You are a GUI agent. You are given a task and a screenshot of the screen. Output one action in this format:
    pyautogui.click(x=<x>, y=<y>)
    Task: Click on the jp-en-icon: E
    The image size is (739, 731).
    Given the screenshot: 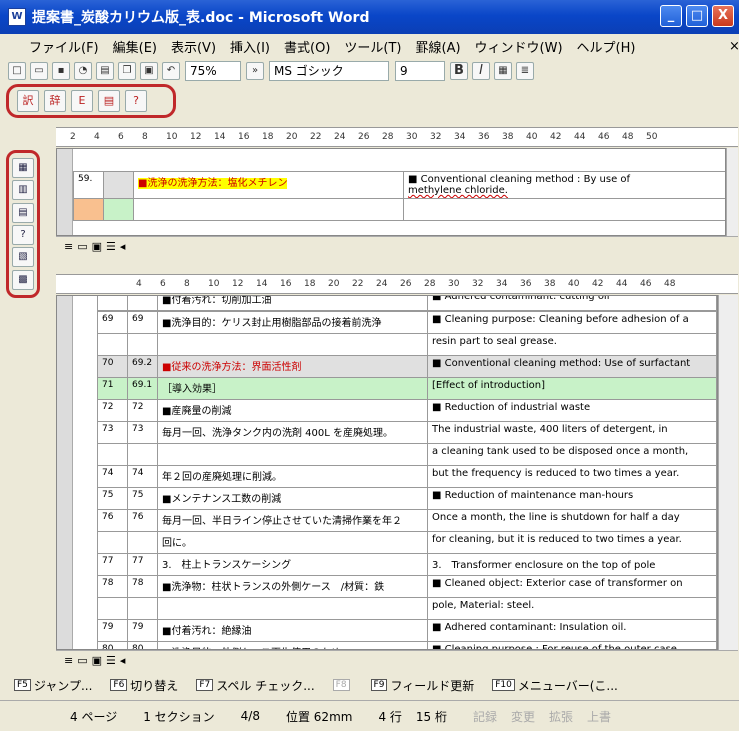 What is the action you would take?
    pyautogui.click(x=82, y=101)
    